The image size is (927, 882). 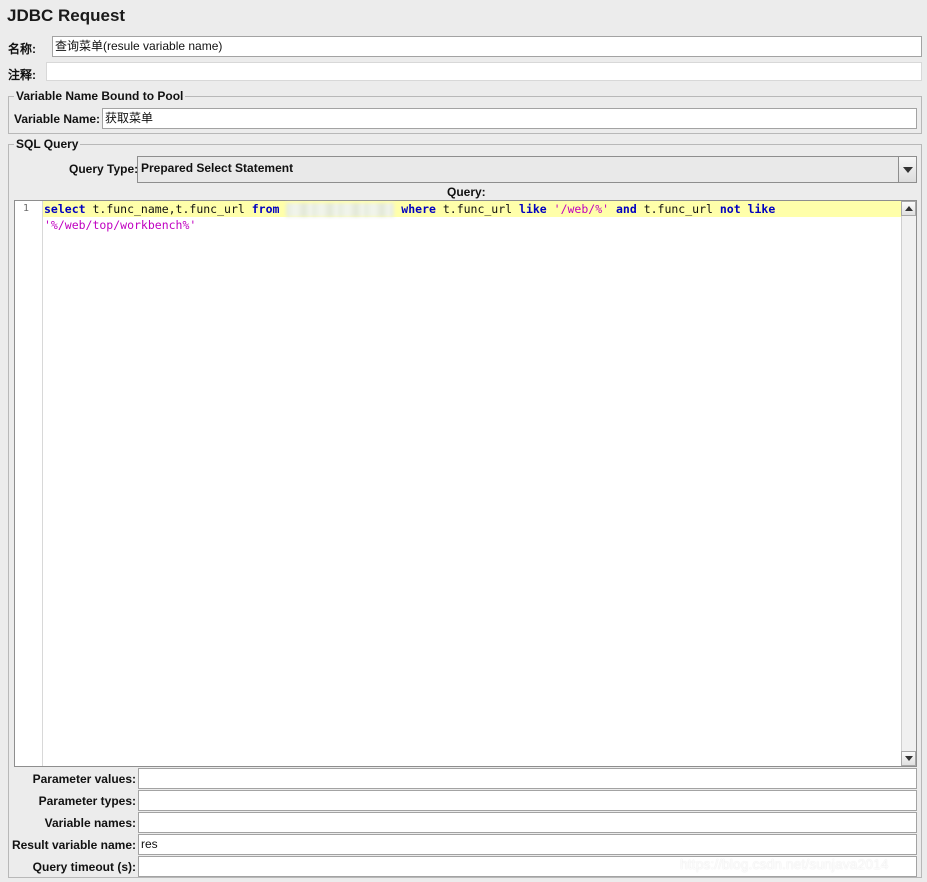 I want to click on sql-string: '%/web/top/workbench%', so click(x=120, y=225).